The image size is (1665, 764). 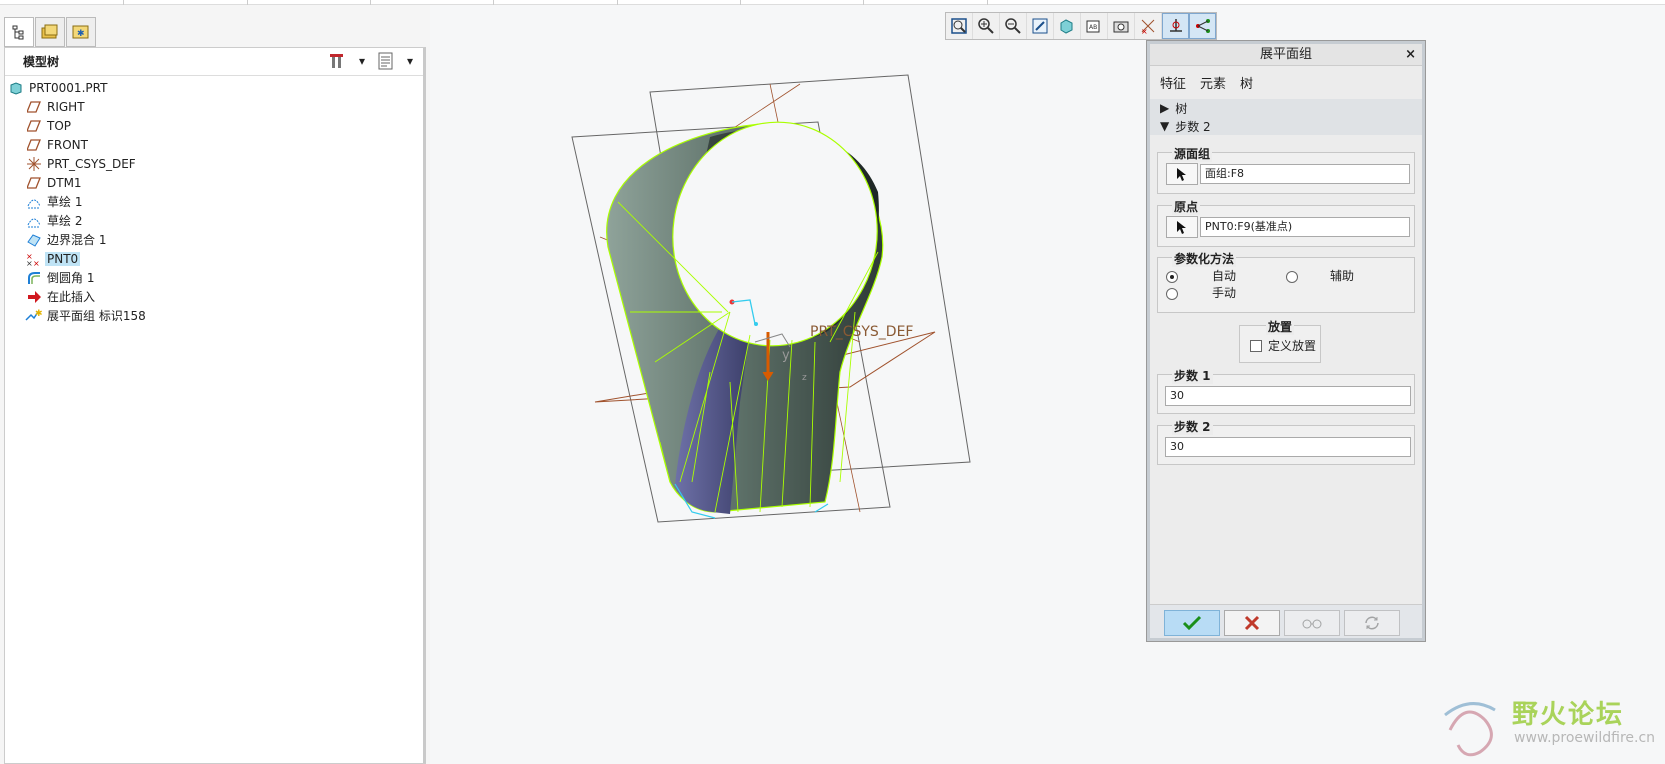 I want to click on flatten-quilt-icon: ✱, so click(x=34, y=316).